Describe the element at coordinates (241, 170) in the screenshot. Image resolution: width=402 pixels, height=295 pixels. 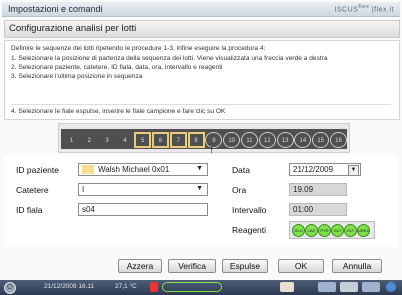
I see `date-label: Data` at that location.